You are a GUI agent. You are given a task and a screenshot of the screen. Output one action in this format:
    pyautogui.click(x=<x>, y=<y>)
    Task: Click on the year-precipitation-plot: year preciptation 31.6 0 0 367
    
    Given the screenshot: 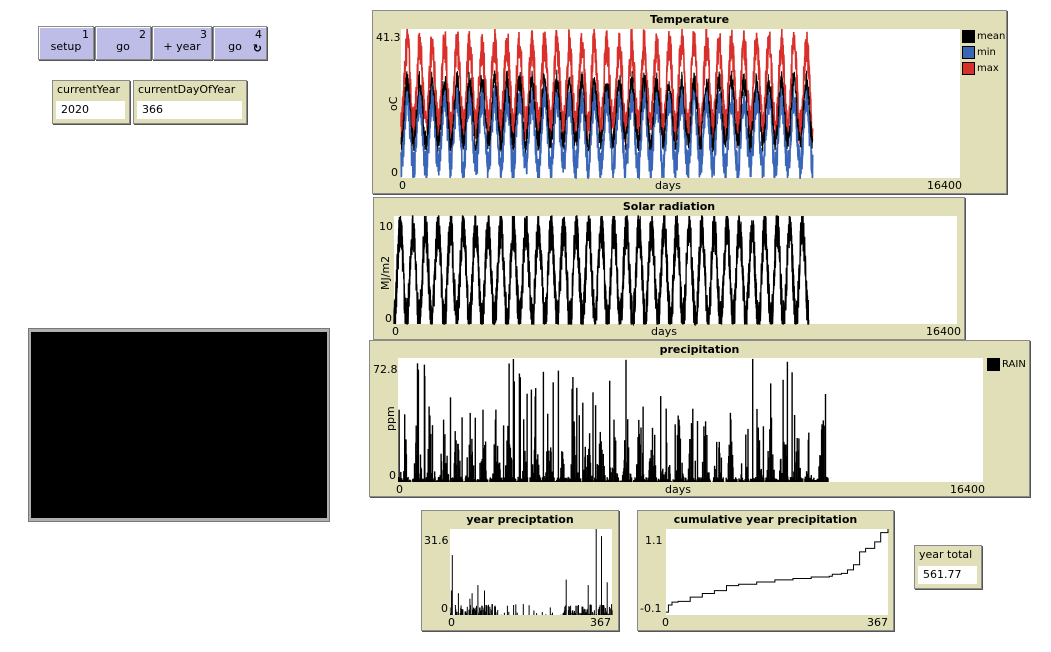 What is the action you would take?
    pyautogui.click(x=520, y=570)
    